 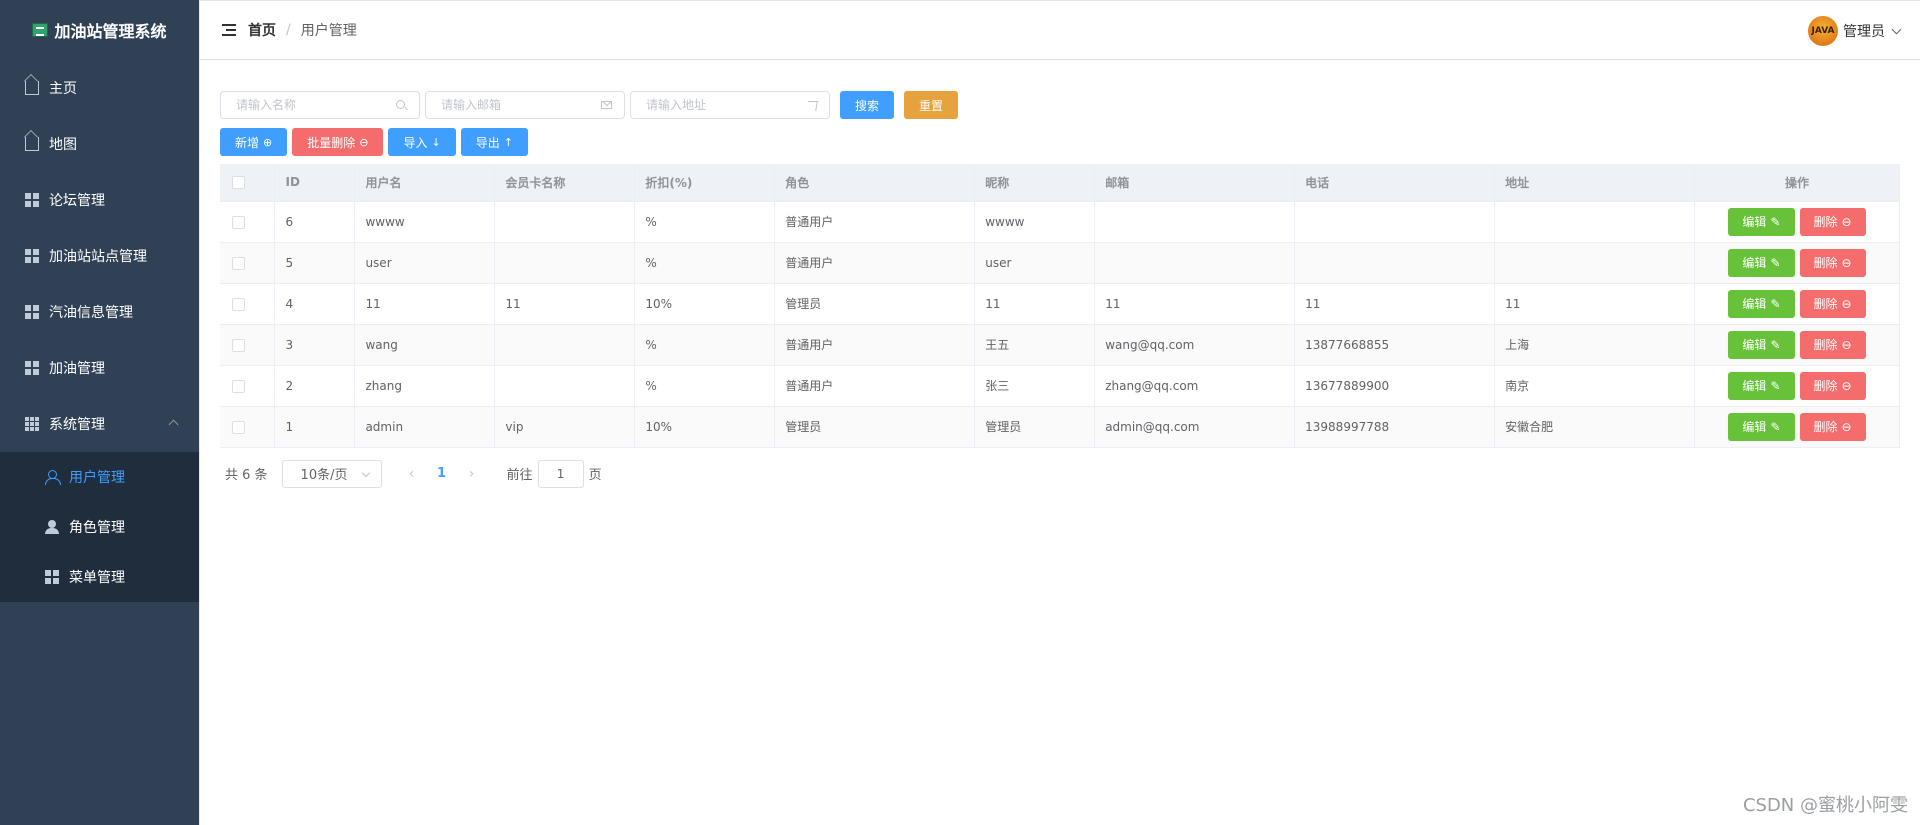 I want to click on pagination: 共 6 条 10条/页 ‹ 1 › 前往 页, so click(x=1060, y=473).